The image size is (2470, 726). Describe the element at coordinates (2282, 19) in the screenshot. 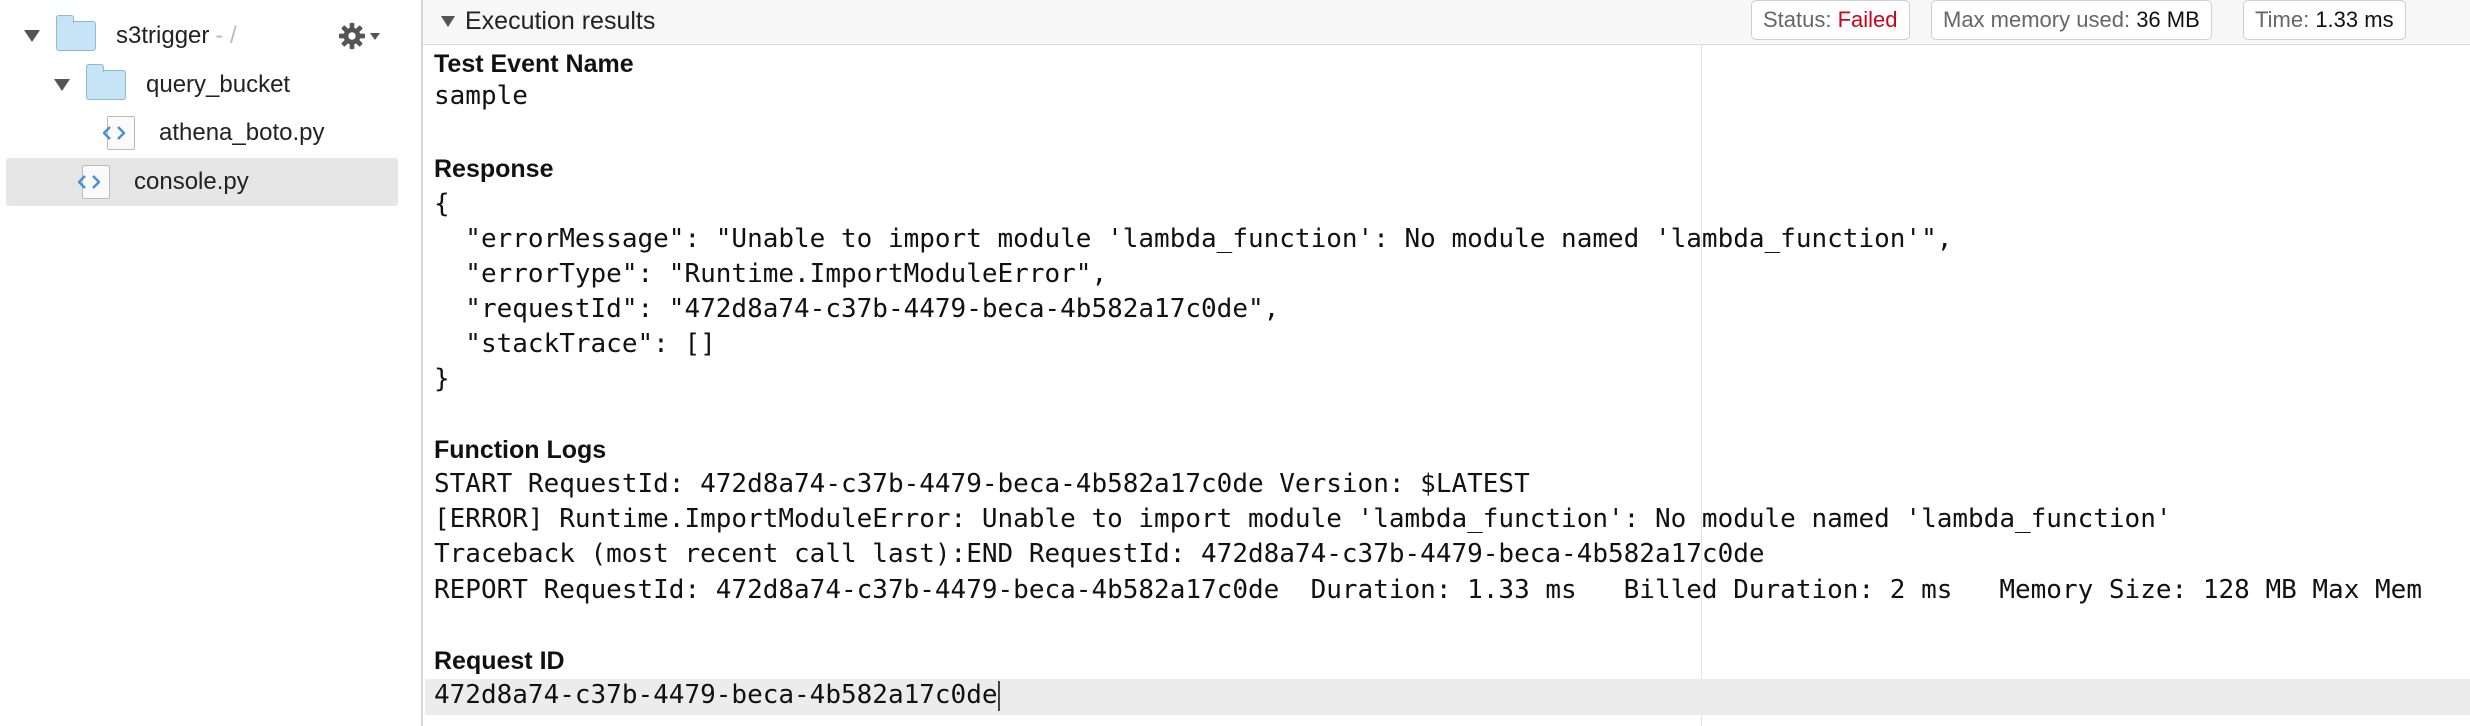

I see `time-label: Time:` at that location.